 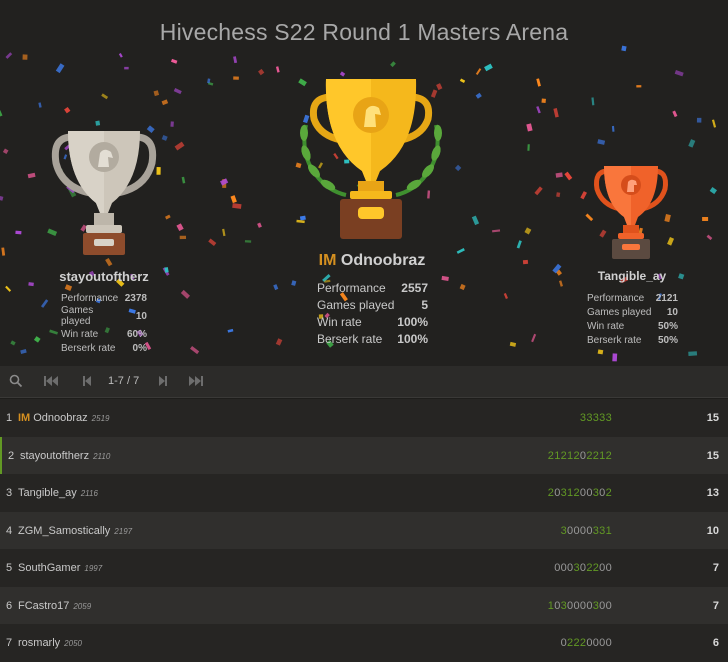 I want to click on player-name: Tangible_ay, so click(x=47, y=493).